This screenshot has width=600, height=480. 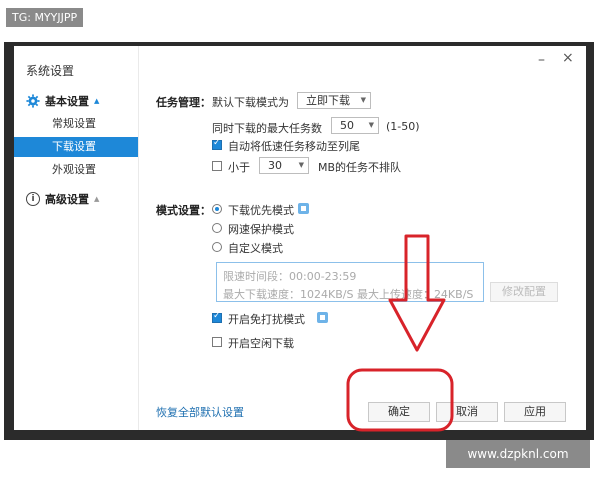 I want to click on annotation-arrow-icon, so click(x=417, y=293).